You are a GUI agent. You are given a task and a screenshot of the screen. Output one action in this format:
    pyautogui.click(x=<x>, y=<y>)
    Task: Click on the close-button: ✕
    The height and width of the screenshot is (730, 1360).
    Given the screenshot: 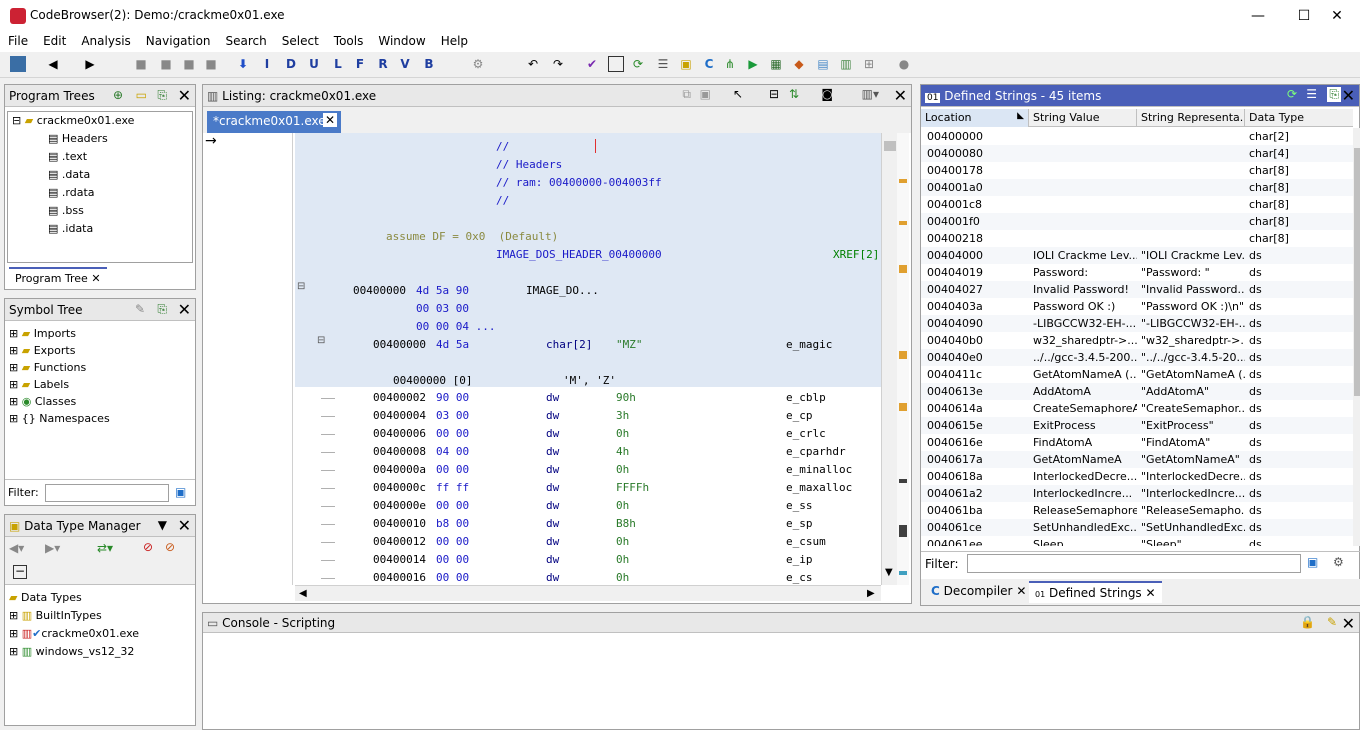 What is the action you would take?
    pyautogui.click(x=1337, y=16)
    